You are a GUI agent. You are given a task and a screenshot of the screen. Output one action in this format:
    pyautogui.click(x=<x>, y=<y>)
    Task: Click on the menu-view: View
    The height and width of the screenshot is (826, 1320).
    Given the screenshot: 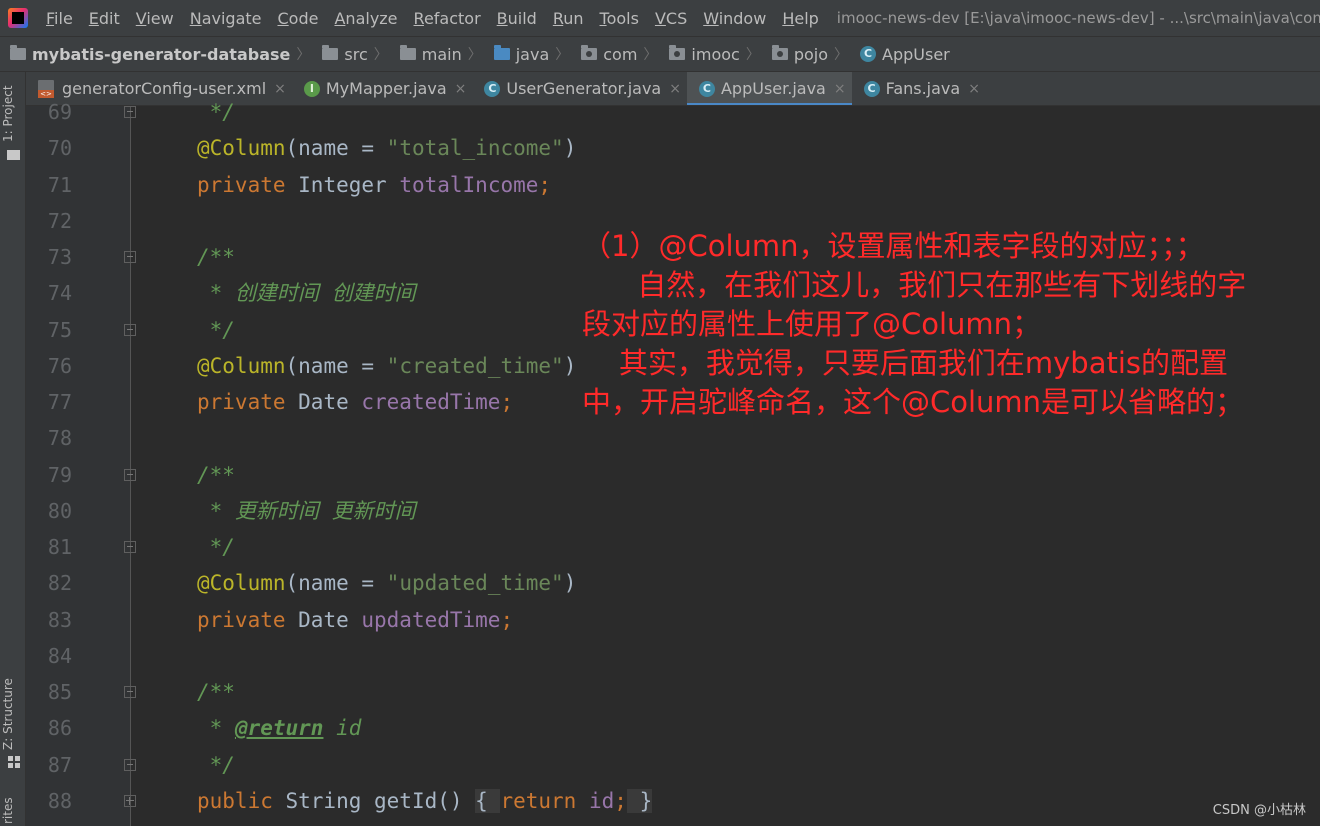 What is the action you would take?
    pyautogui.click(x=155, y=18)
    